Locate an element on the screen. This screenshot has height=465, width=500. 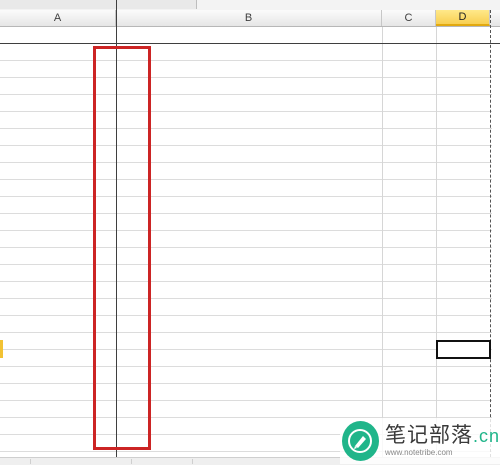
active-cell-d is located at coordinates (463, 349).